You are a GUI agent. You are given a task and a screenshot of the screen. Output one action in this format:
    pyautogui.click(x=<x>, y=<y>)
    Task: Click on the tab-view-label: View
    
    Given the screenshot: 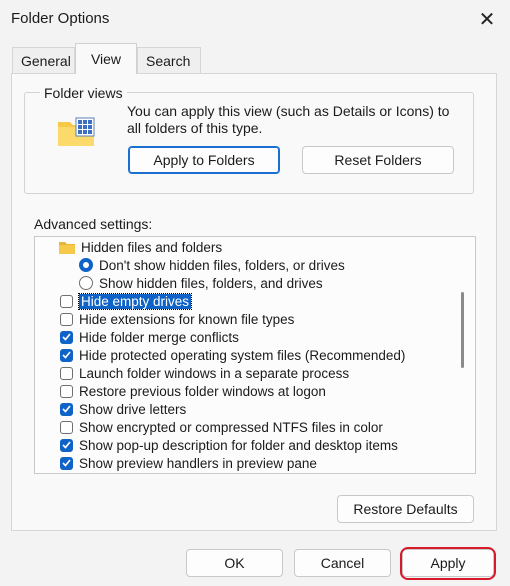 What is the action you would take?
    pyautogui.click(x=106, y=59)
    